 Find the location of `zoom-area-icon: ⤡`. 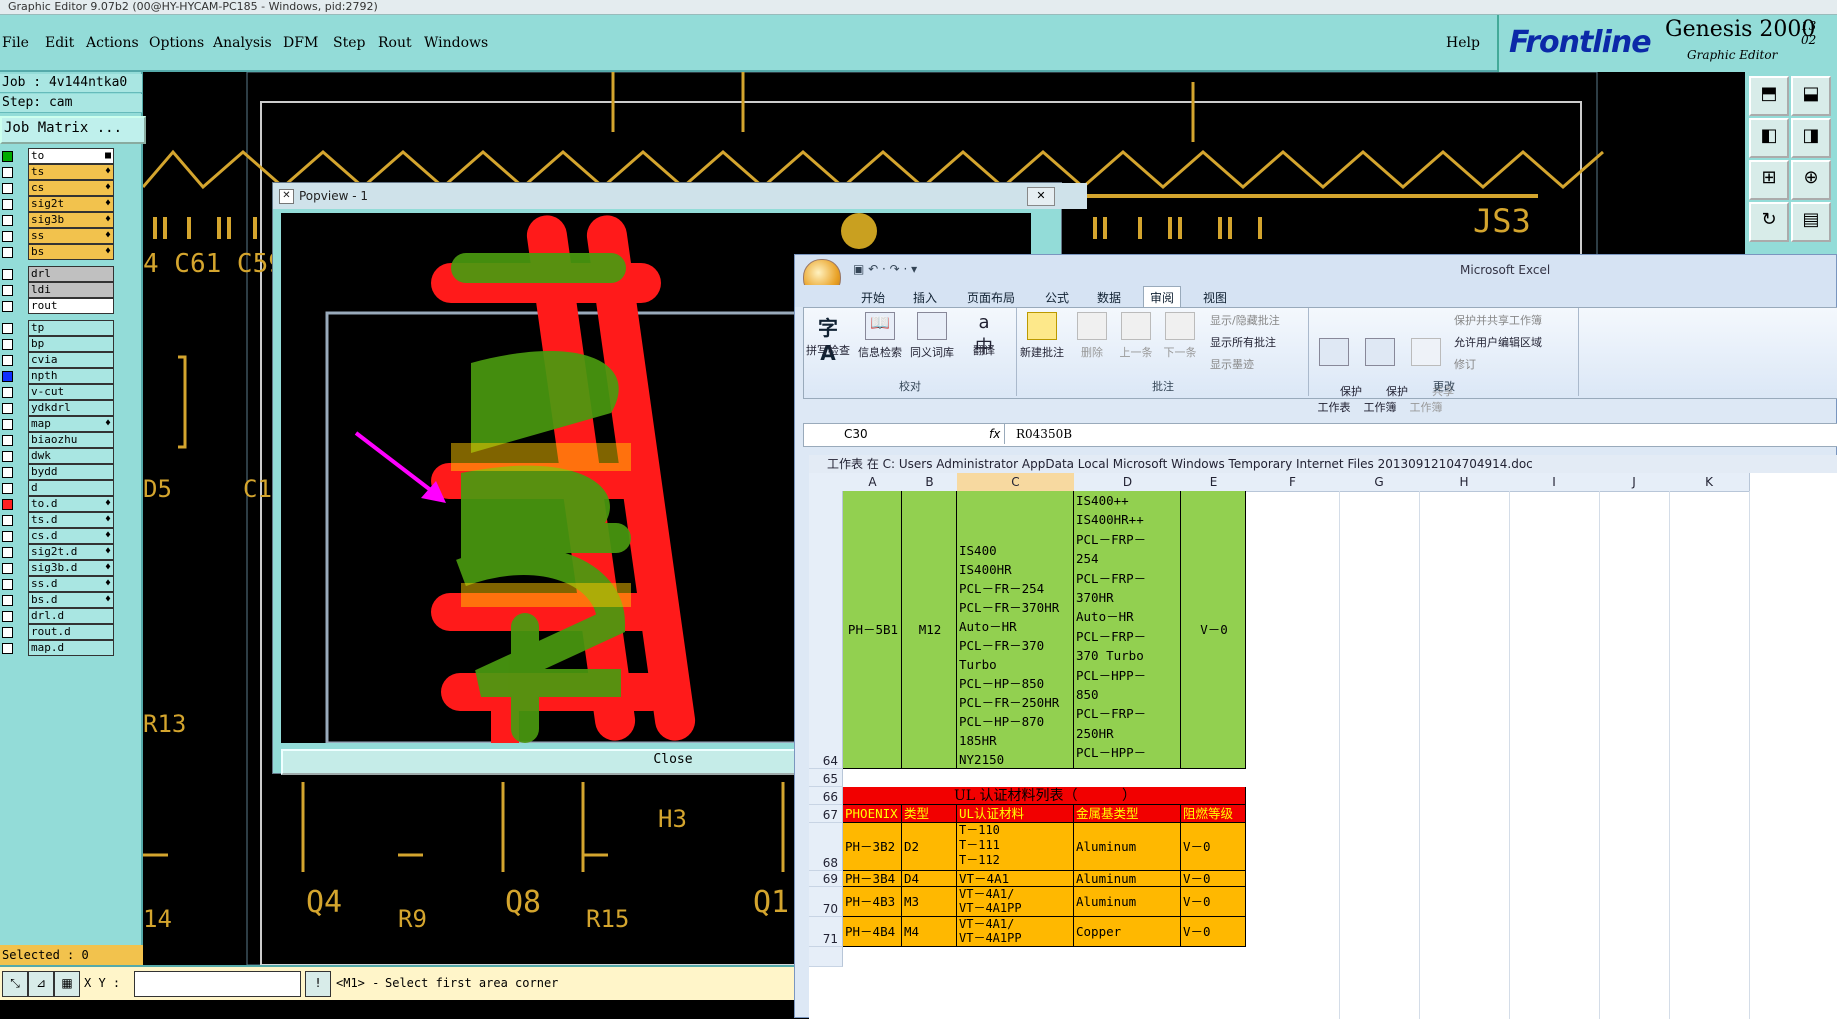

zoom-area-icon: ⤡ is located at coordinates (15, 984).